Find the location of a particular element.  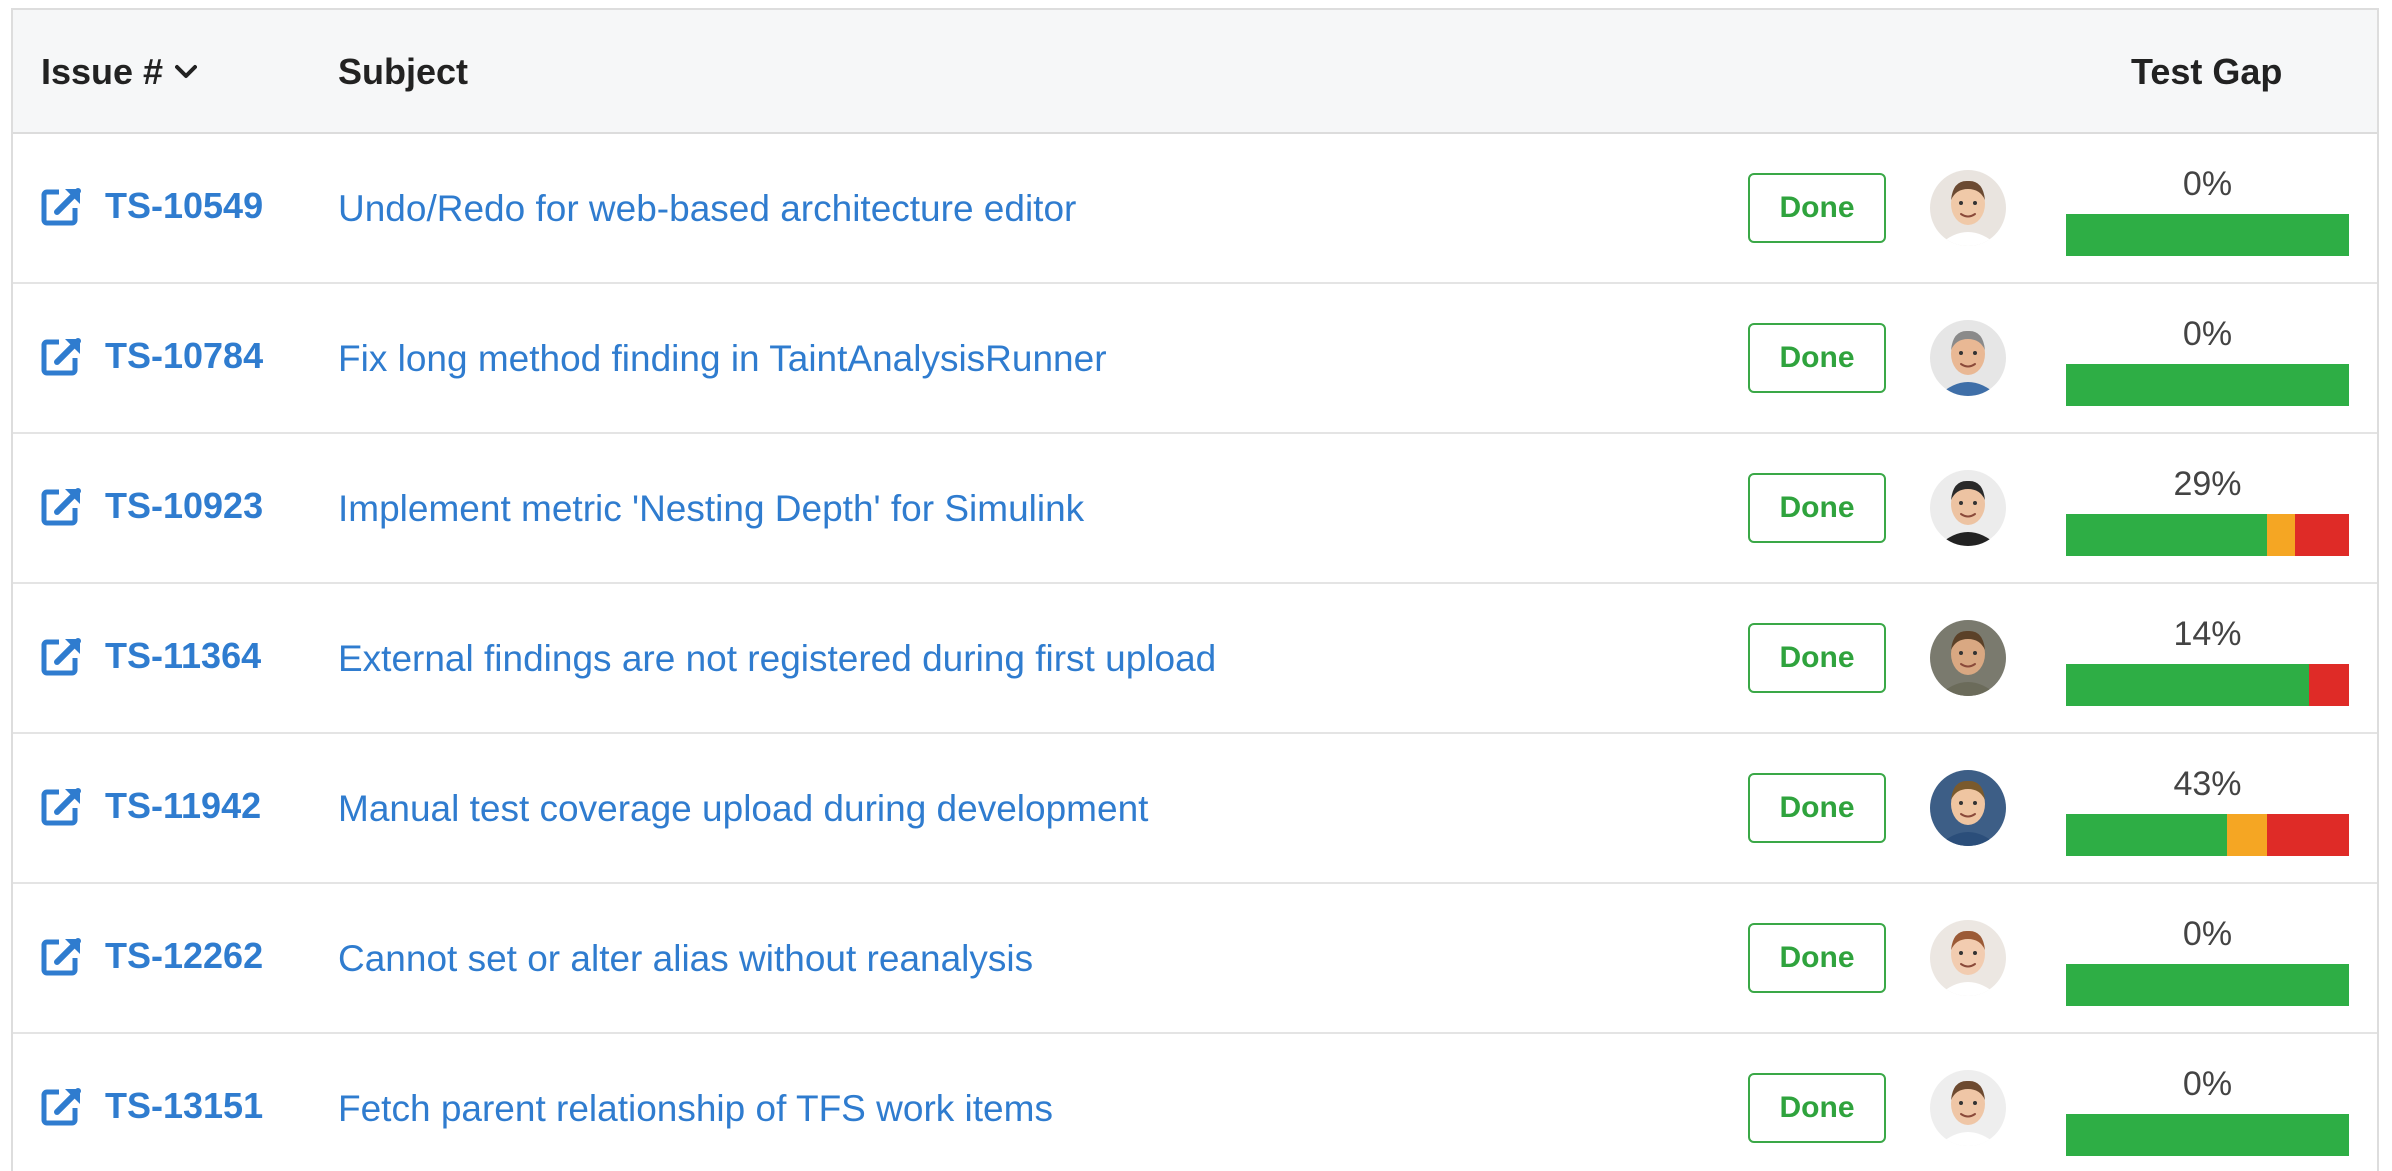

issue-id: TS-10923 is located at coordinates (184, 505).